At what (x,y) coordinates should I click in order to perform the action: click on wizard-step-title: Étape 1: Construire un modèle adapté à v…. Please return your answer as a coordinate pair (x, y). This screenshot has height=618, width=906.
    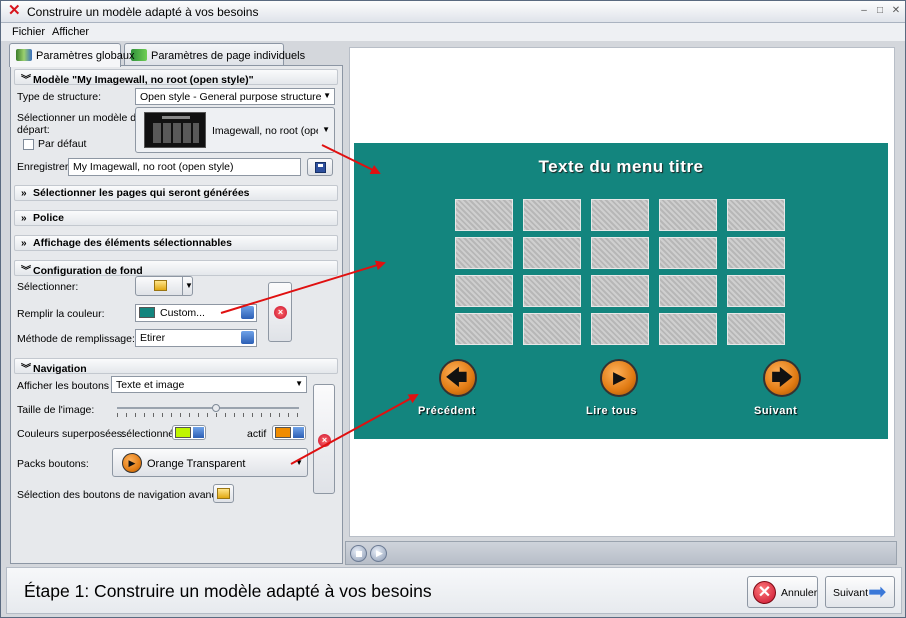
    Looking at the image, I should click on (228, 591).